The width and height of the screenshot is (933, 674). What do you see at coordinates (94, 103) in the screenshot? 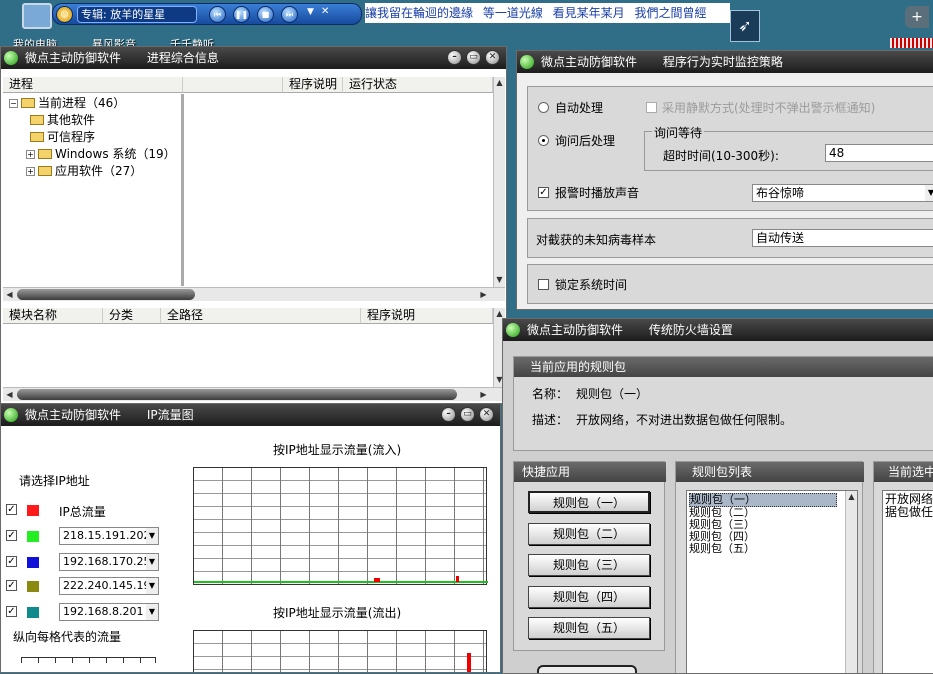
I see `tree-node-root: − 当前进程（46）` at bounding box center [94, 103].